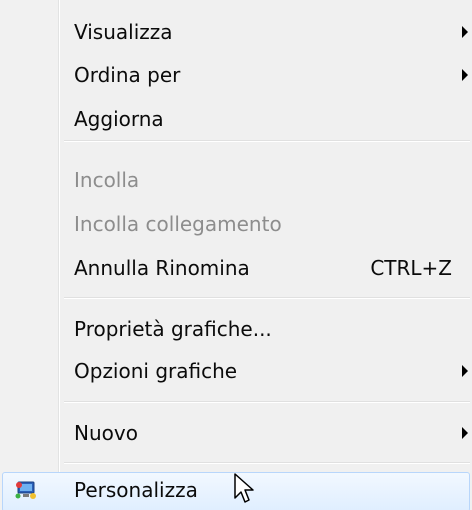 The image size is (472, 510). I want to click on menu-item-label: Nuovo, so click(106, 433).